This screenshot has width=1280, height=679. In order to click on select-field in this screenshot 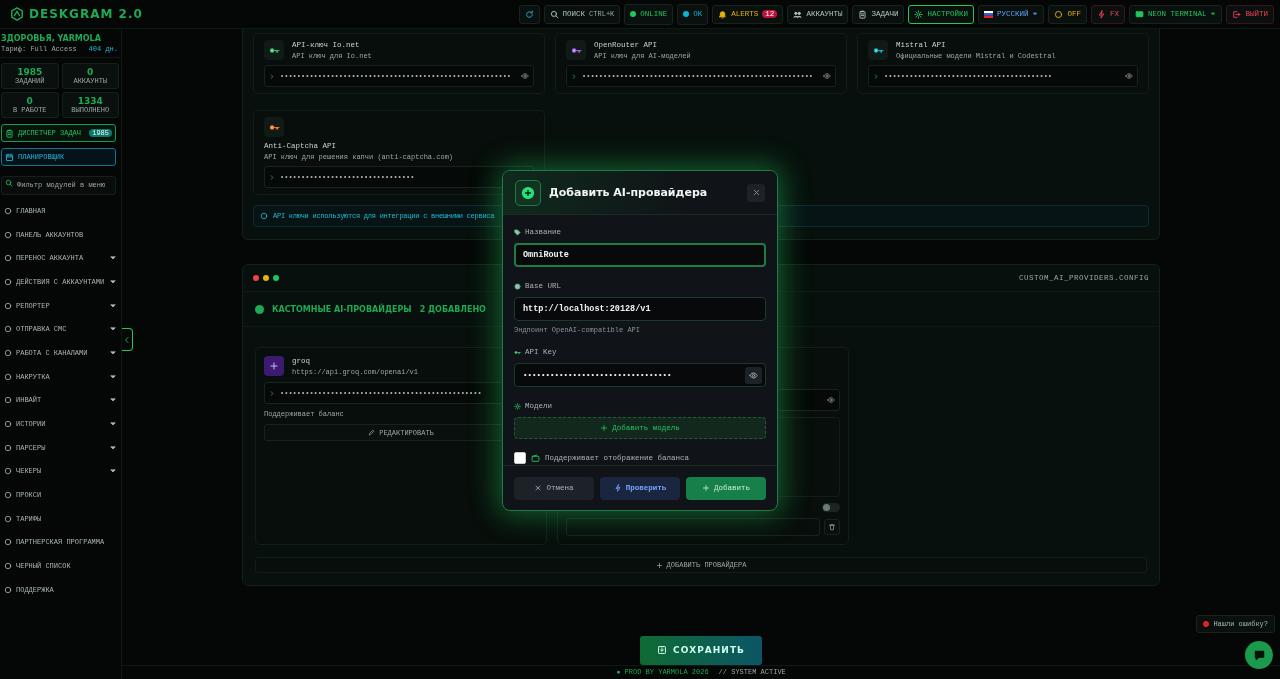, I will do `click(693, 527)`.